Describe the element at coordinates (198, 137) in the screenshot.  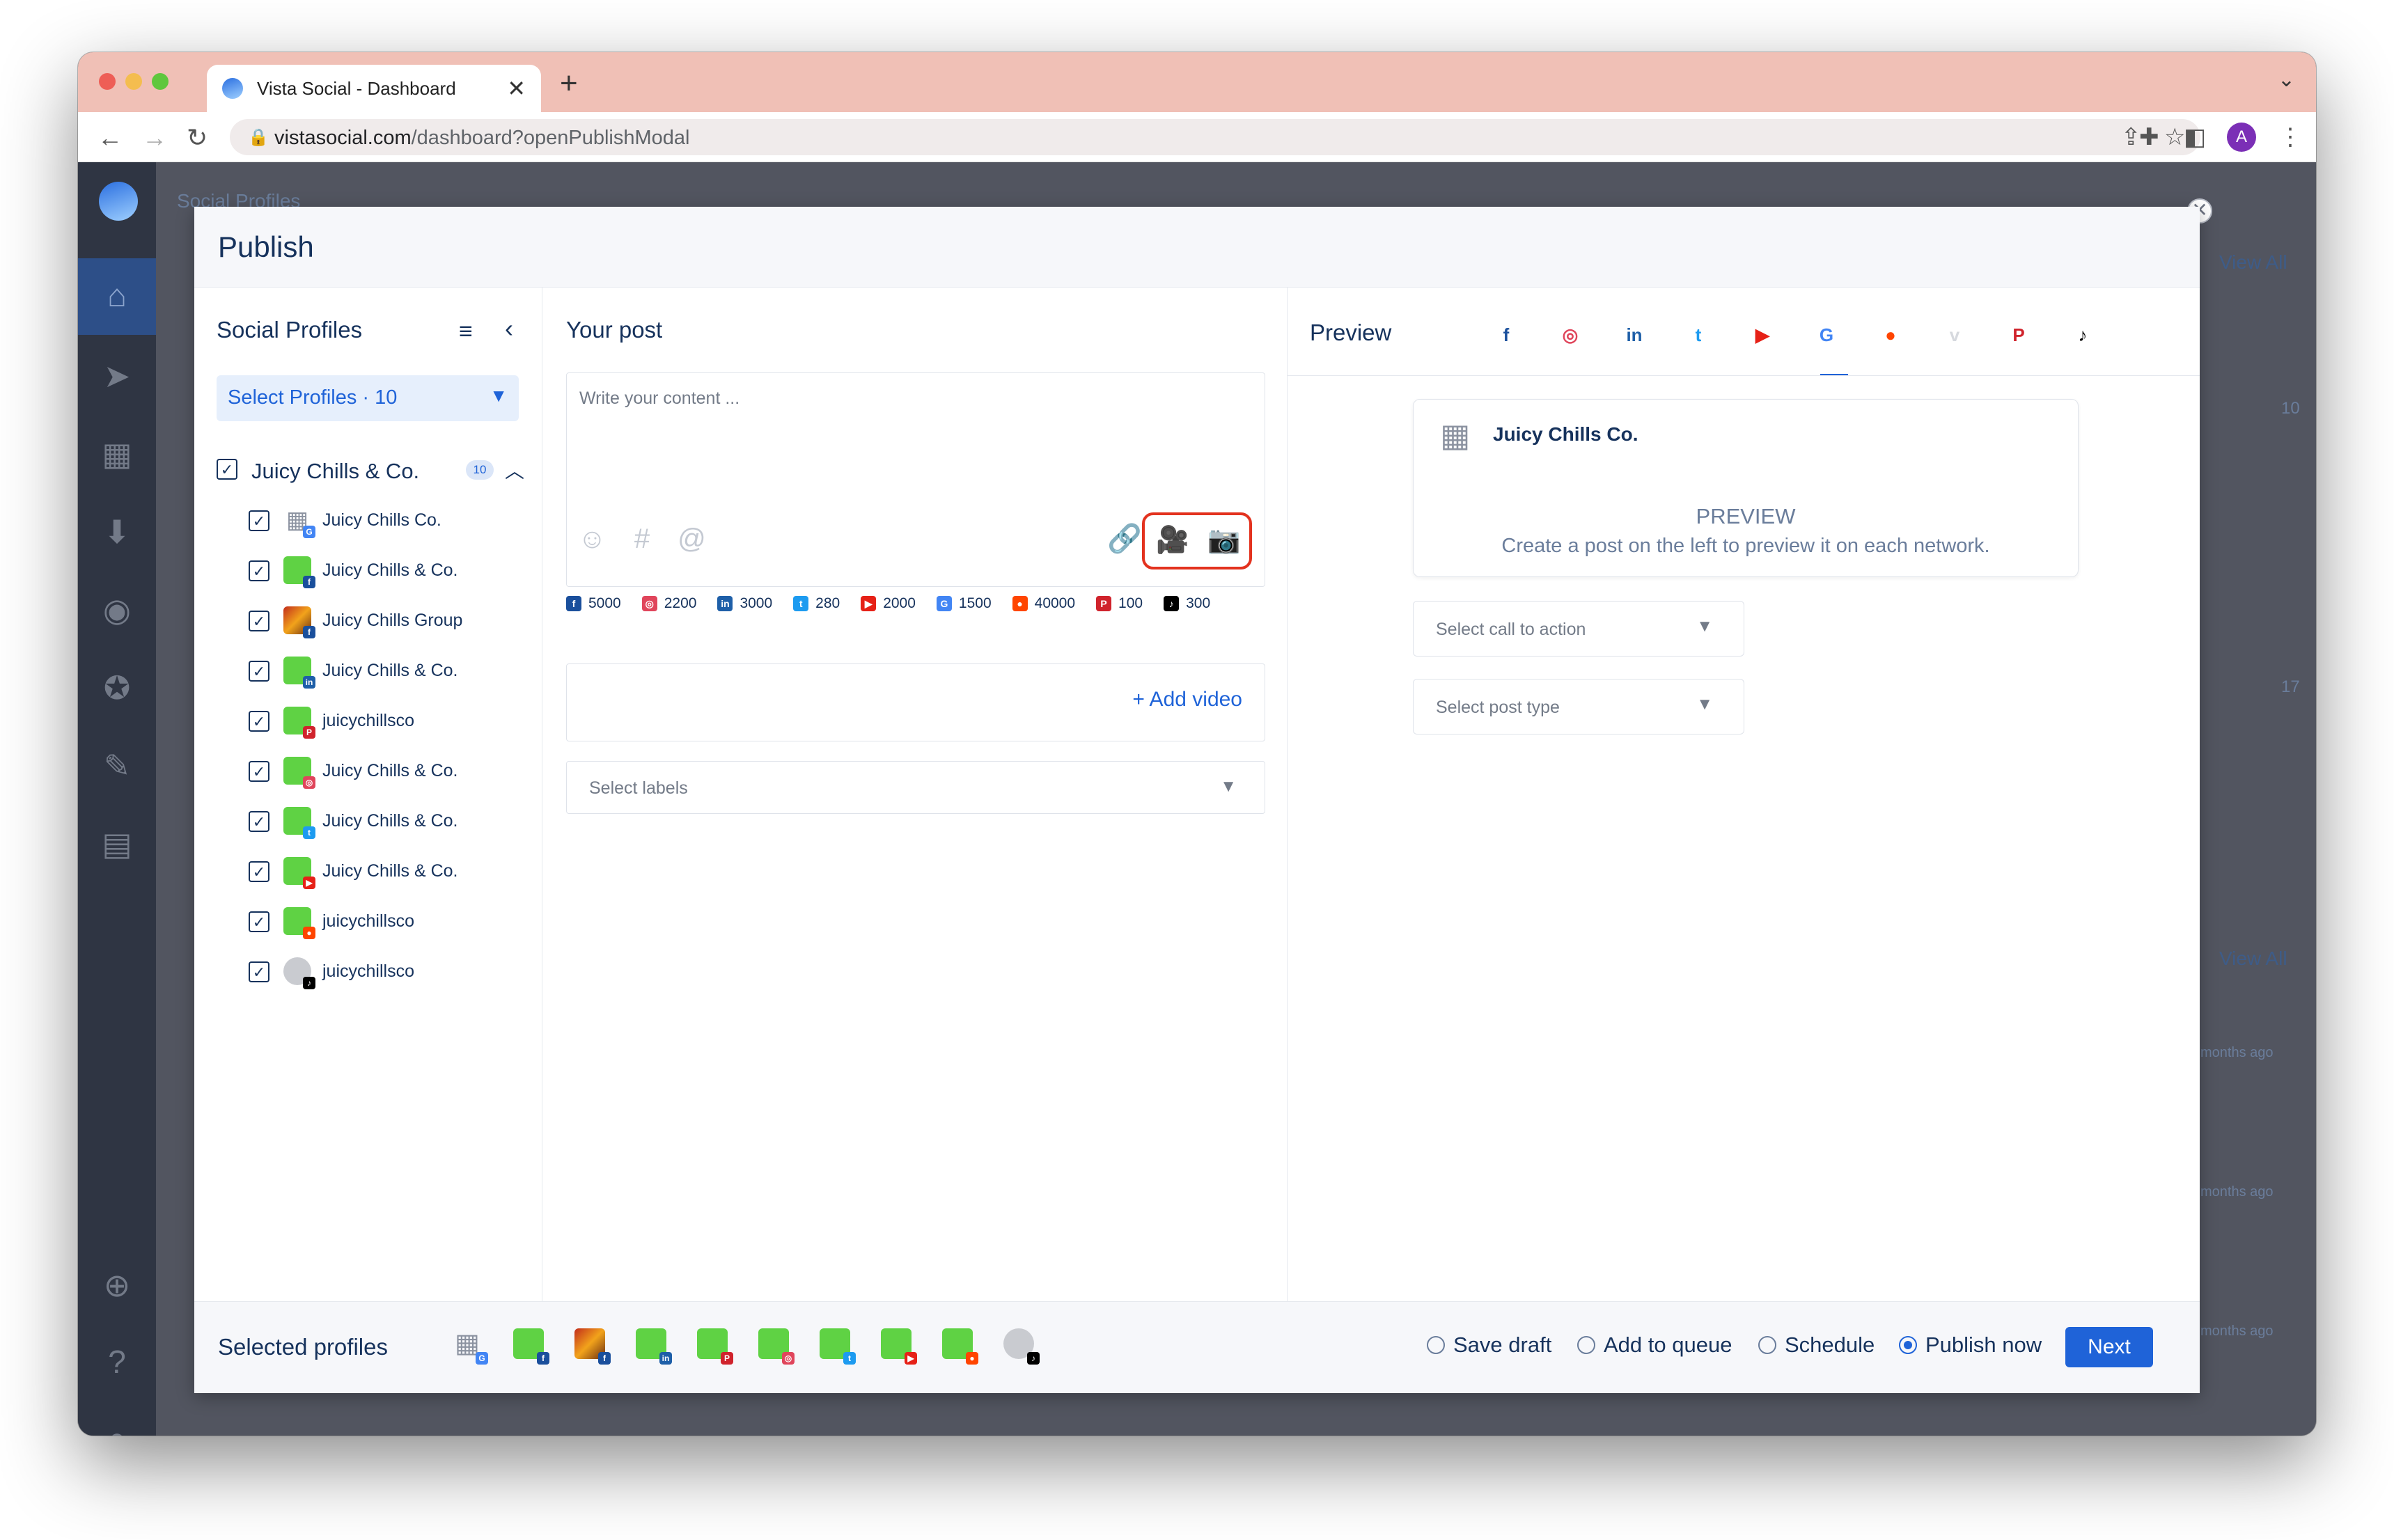
I see `reload-icon: ↻` at that location.